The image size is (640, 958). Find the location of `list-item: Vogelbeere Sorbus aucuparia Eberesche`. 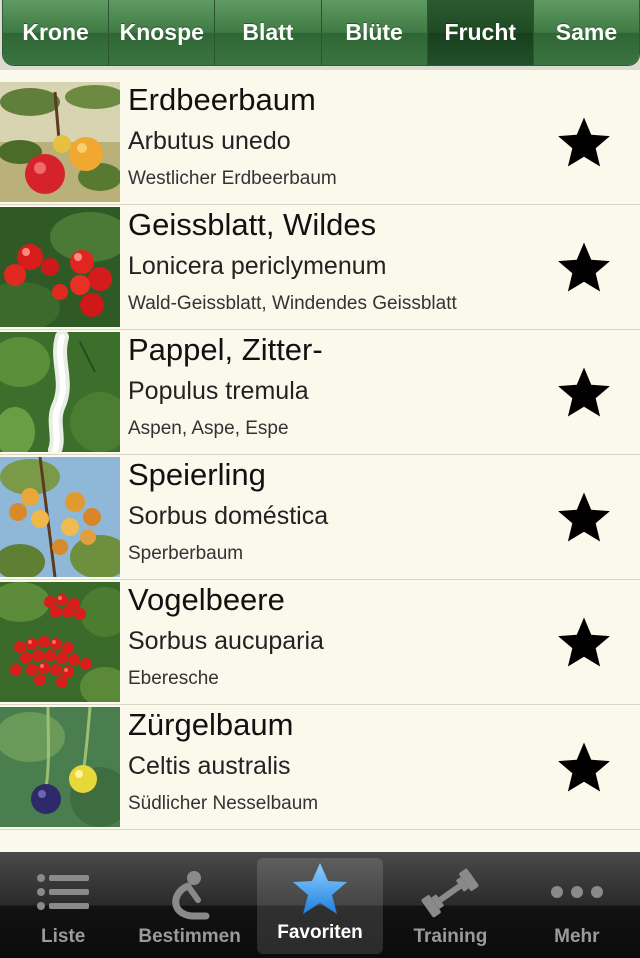

list-item: Vogelbeere Sorbus aucuparia Eberesche is located at coordinates (320, 642).